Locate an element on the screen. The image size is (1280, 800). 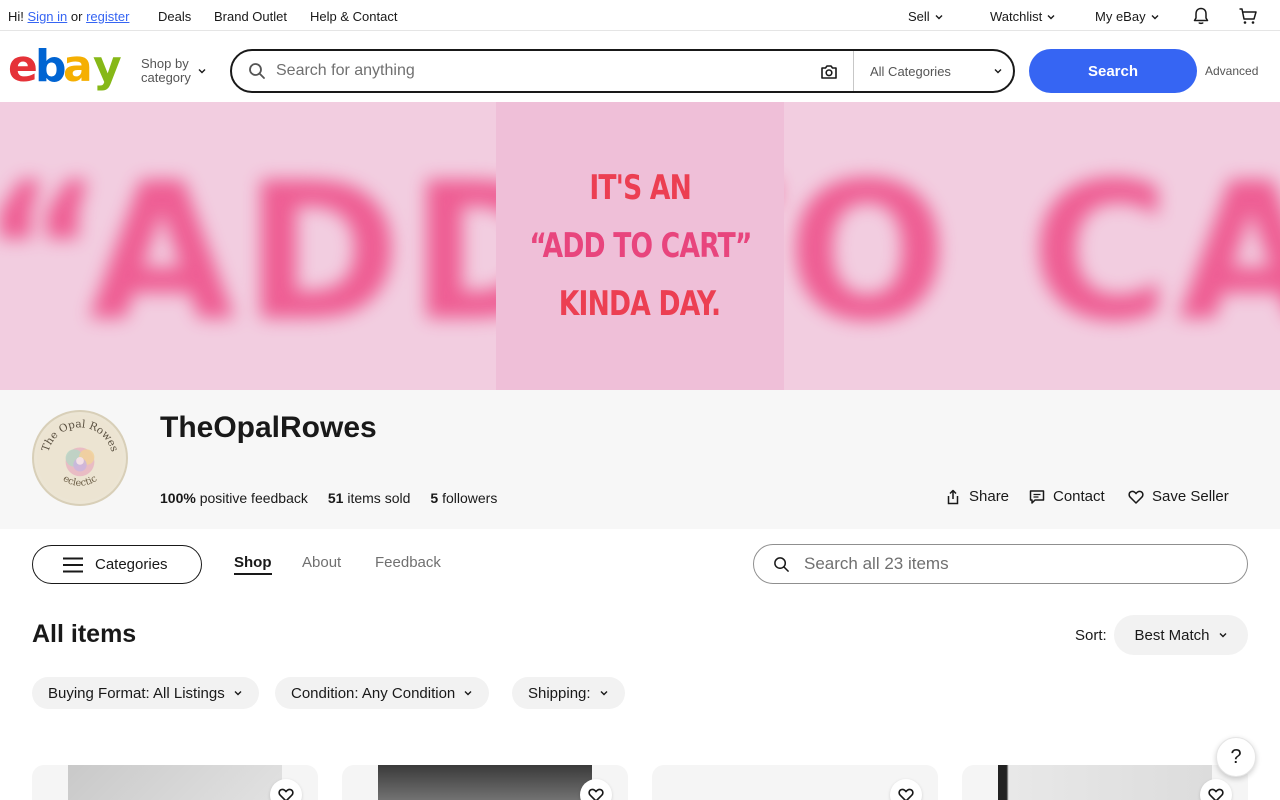
contact-button: Contact is located at coordinates (1067, 496).